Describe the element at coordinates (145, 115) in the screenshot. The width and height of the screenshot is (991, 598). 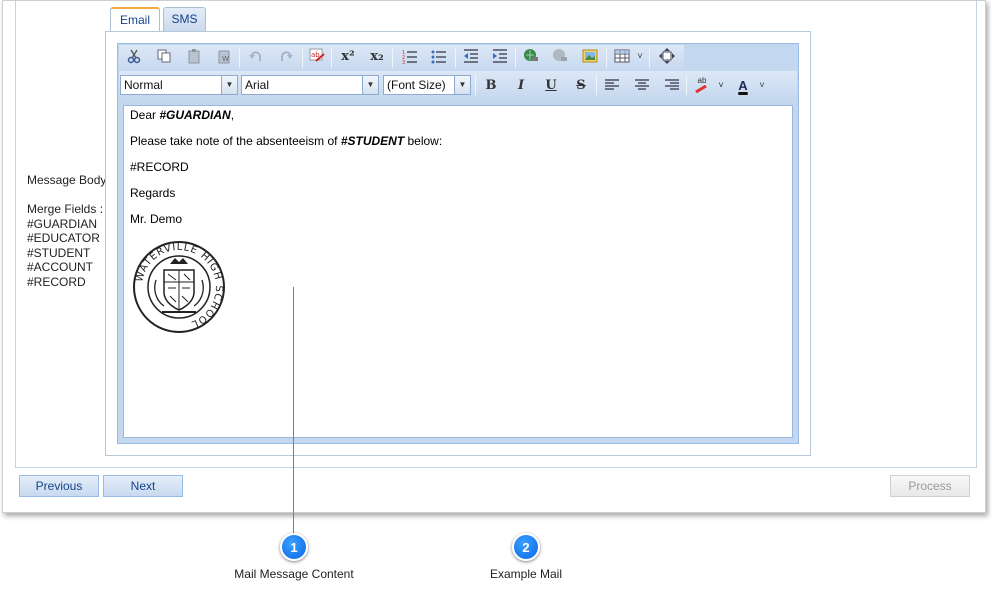
I see `greeting-text: Dear` at that location.